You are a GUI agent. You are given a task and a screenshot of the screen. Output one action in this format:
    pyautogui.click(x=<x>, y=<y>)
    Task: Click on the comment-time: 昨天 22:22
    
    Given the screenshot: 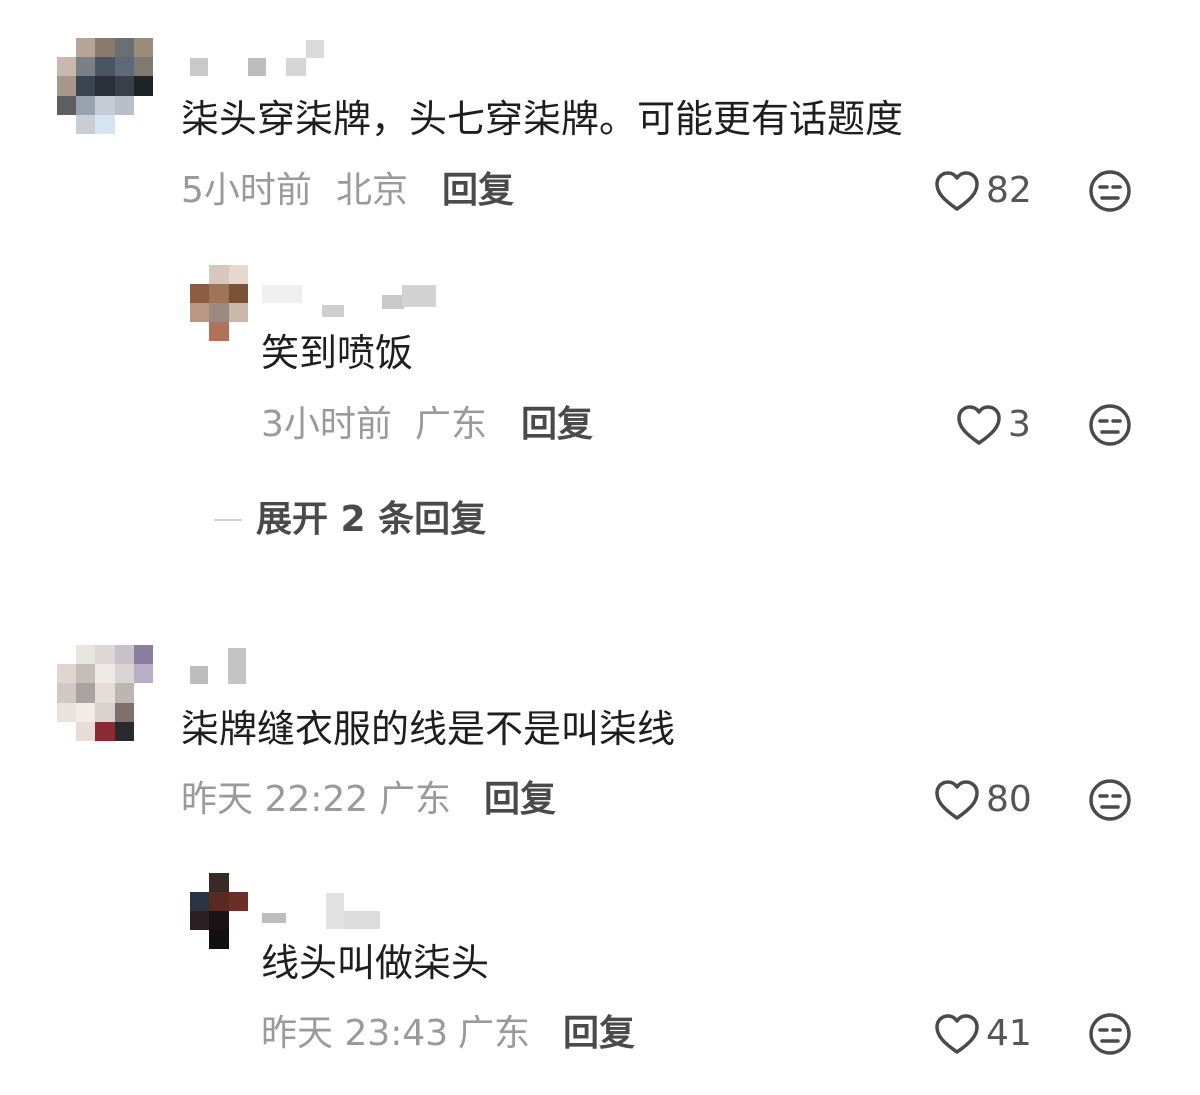 What is the action you would take?
    pyautogui.click(x=275, y=799)
    